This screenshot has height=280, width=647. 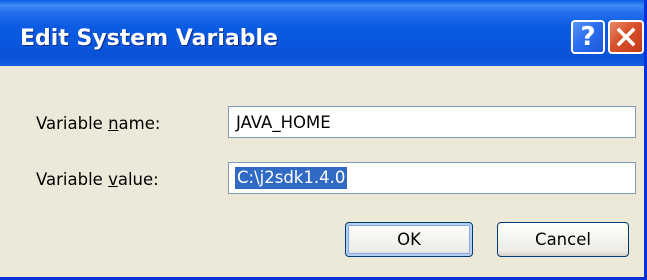 I want to click on accelerator-v: v, so click(x=113, y=179).